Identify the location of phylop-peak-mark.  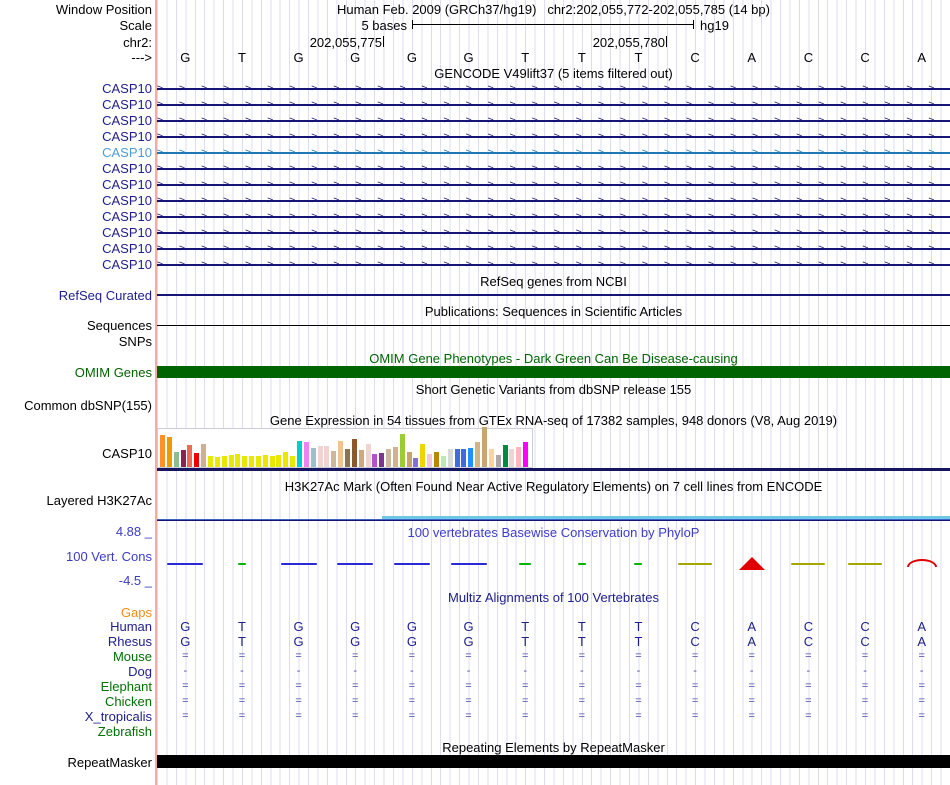
(751, 563).